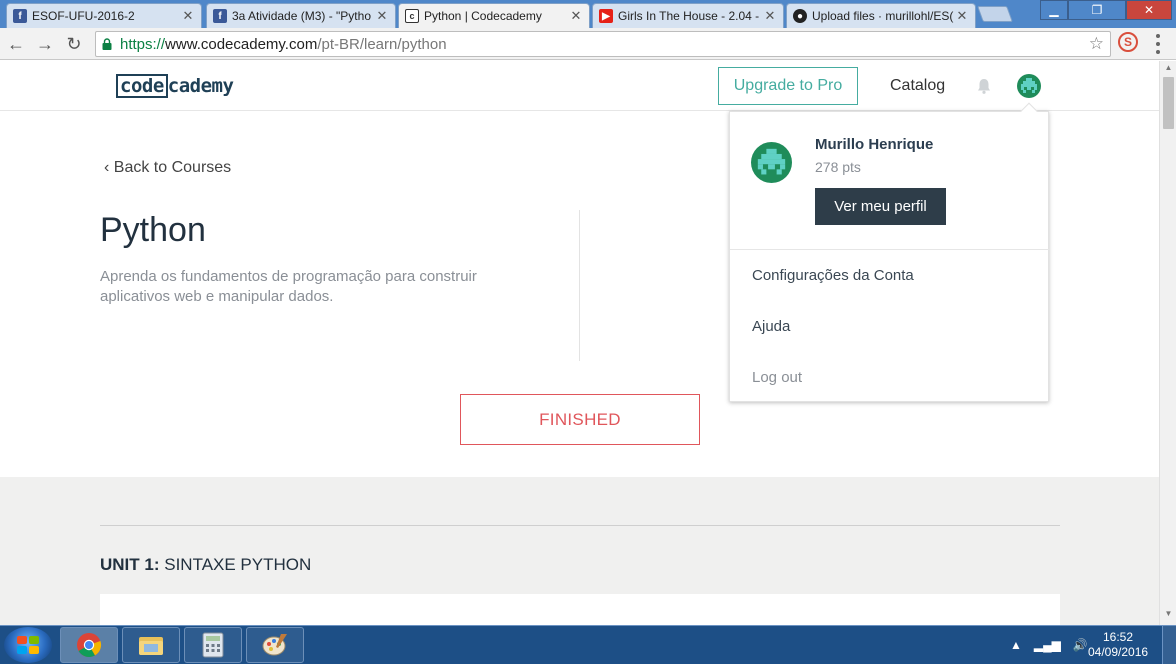 The image size is (1176, 664). Describe the element at coordinates (1168, 616) in the screenshot. I see `scroll-down-arrow-icon: ▼` at that location.